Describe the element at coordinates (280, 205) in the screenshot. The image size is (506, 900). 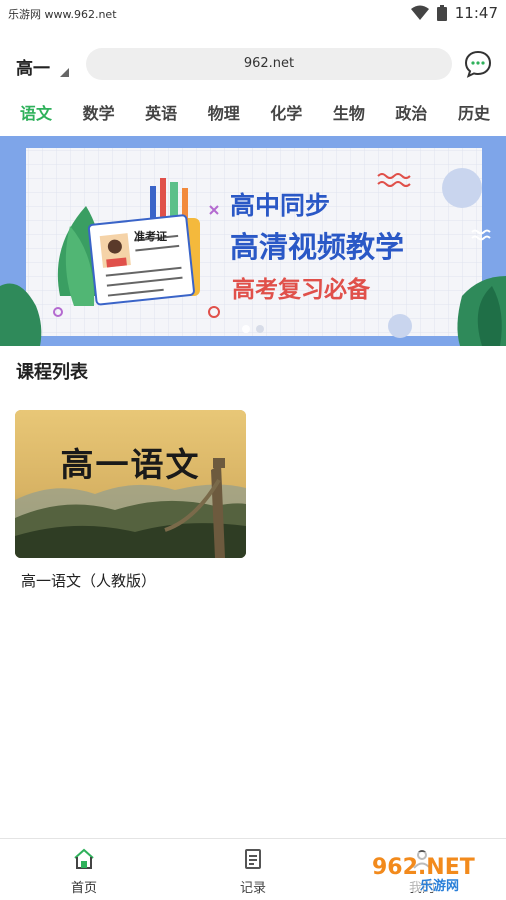
I see `banner-headline-1: 高中同步` at that location.